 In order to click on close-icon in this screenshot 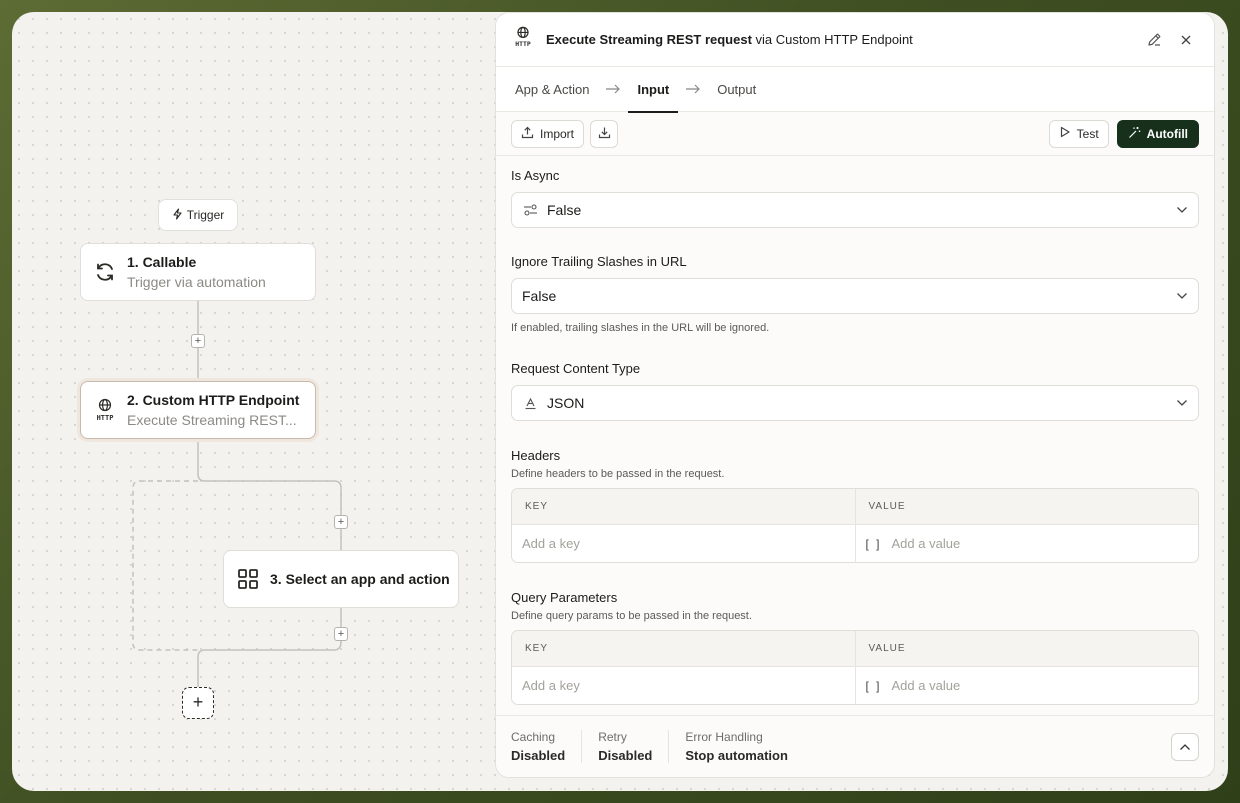, I will do `click(1186, 40)`.